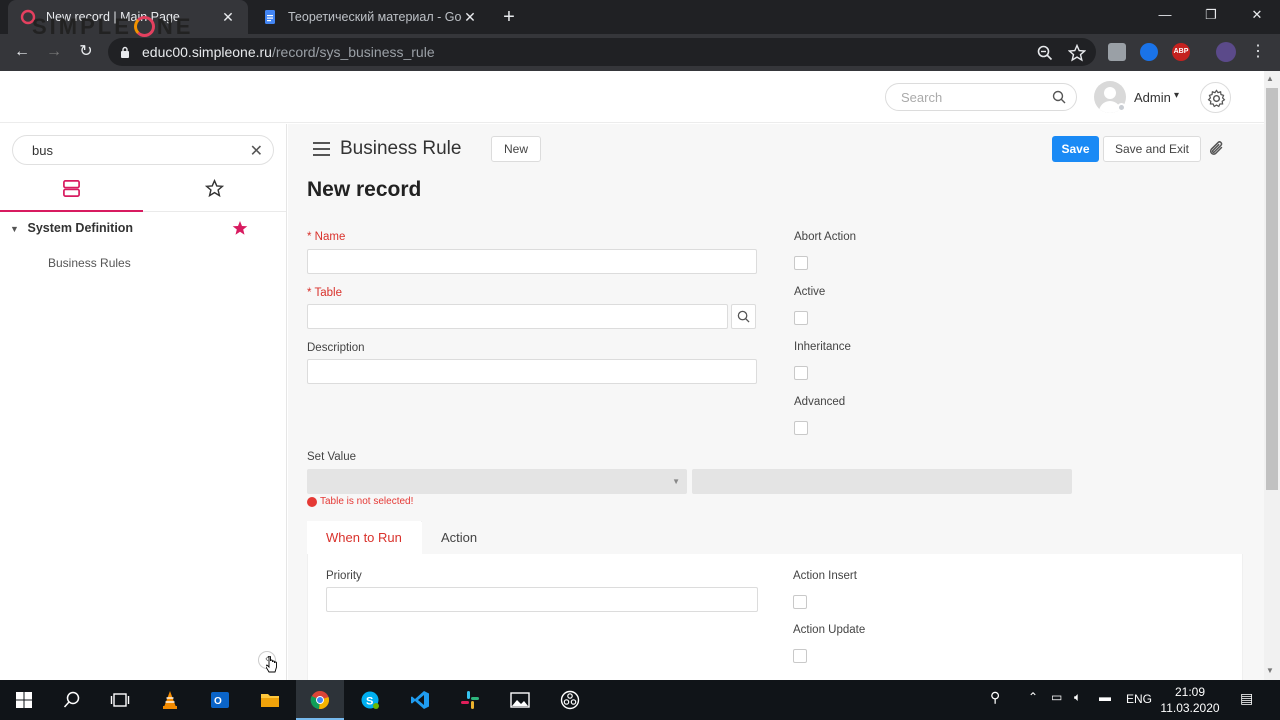 This screenshot has height=720, width=1280. I want to click on minimize-window-icon: —, so click(1165, 16).